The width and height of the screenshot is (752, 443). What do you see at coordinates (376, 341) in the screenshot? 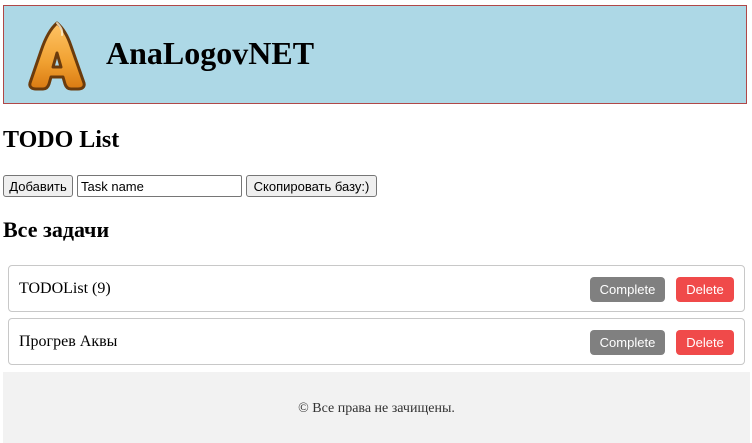
I see `task-item: Прогрев Аквы Complete Delete` at bounding box center [376, 341].